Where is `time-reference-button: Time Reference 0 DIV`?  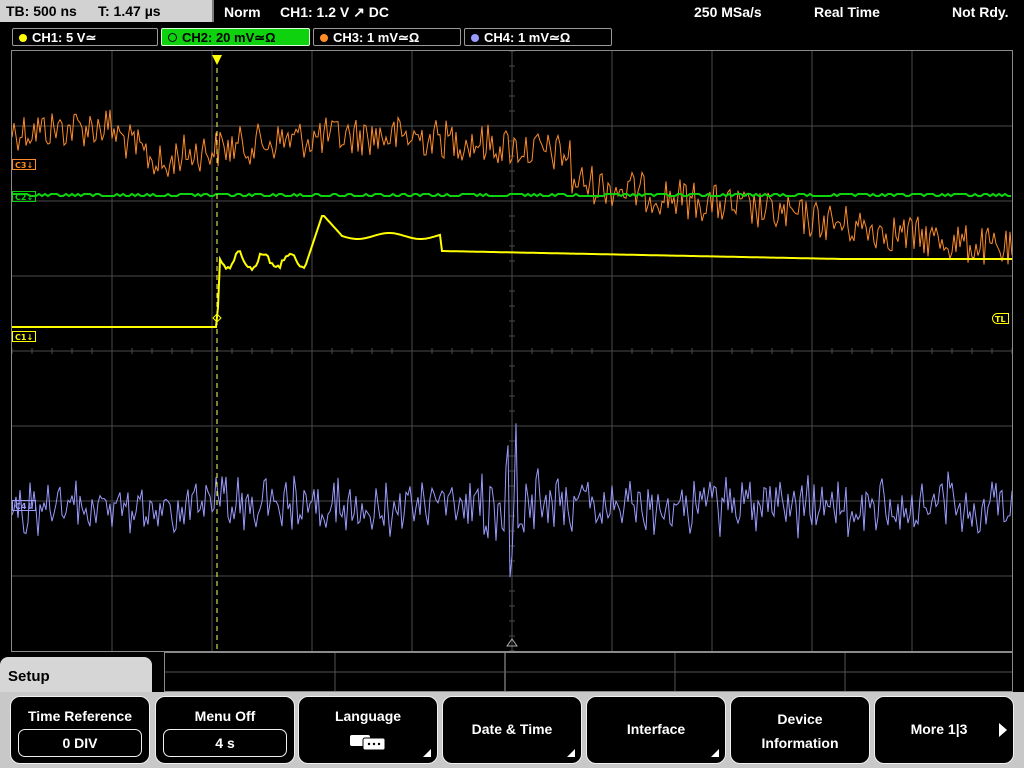 time-reference-button: Time Reference 0 DIV is located at coordinates (80, 730).